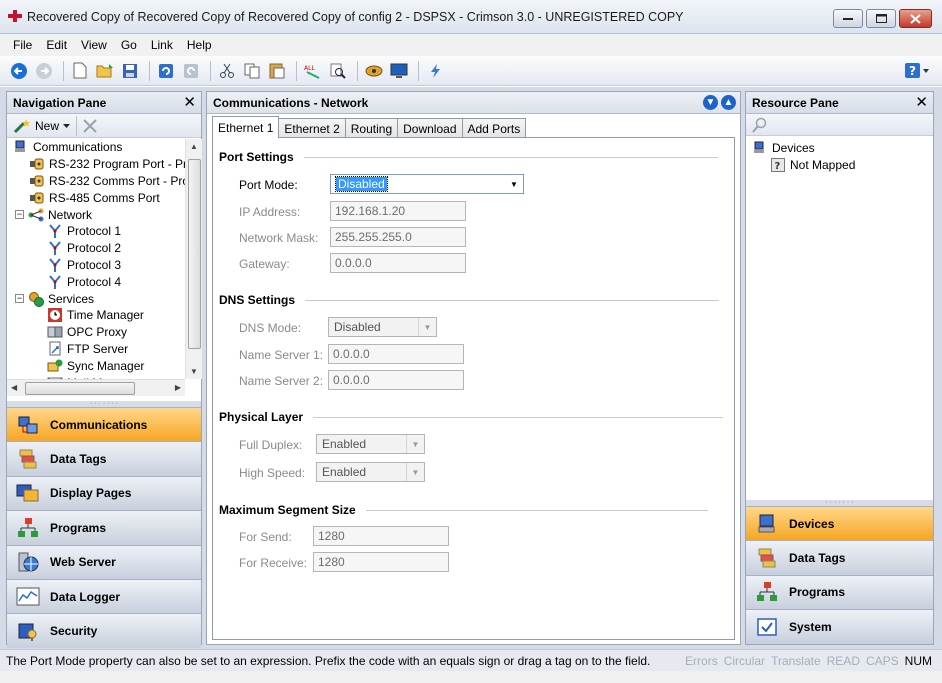 The height and width of the screenshot is (683, 942). What do you see at coordinates (104, 424) in the screenshot?
I see `category-communications: Communications` at bounding box center [104, 424].